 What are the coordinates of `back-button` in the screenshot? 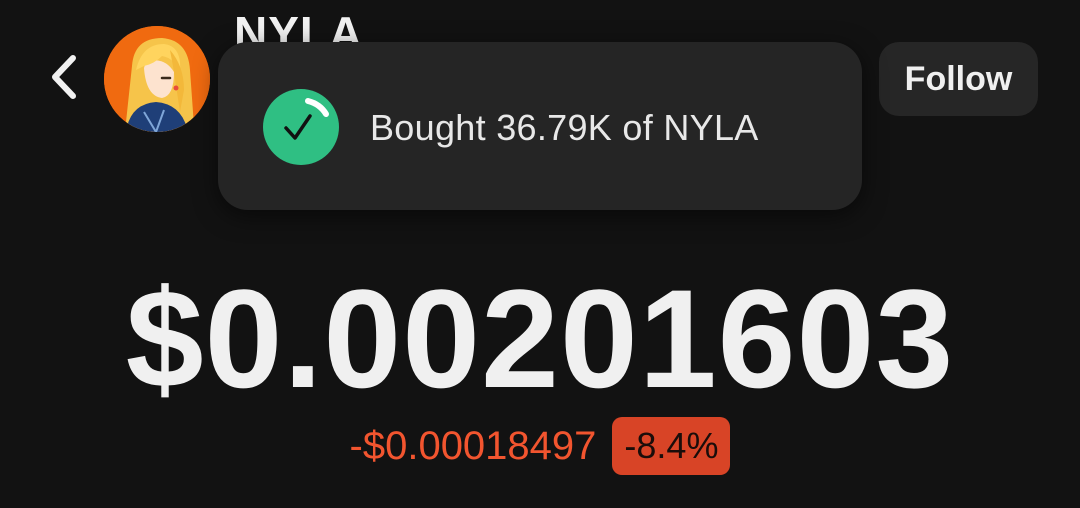 It's located at (64, 77).